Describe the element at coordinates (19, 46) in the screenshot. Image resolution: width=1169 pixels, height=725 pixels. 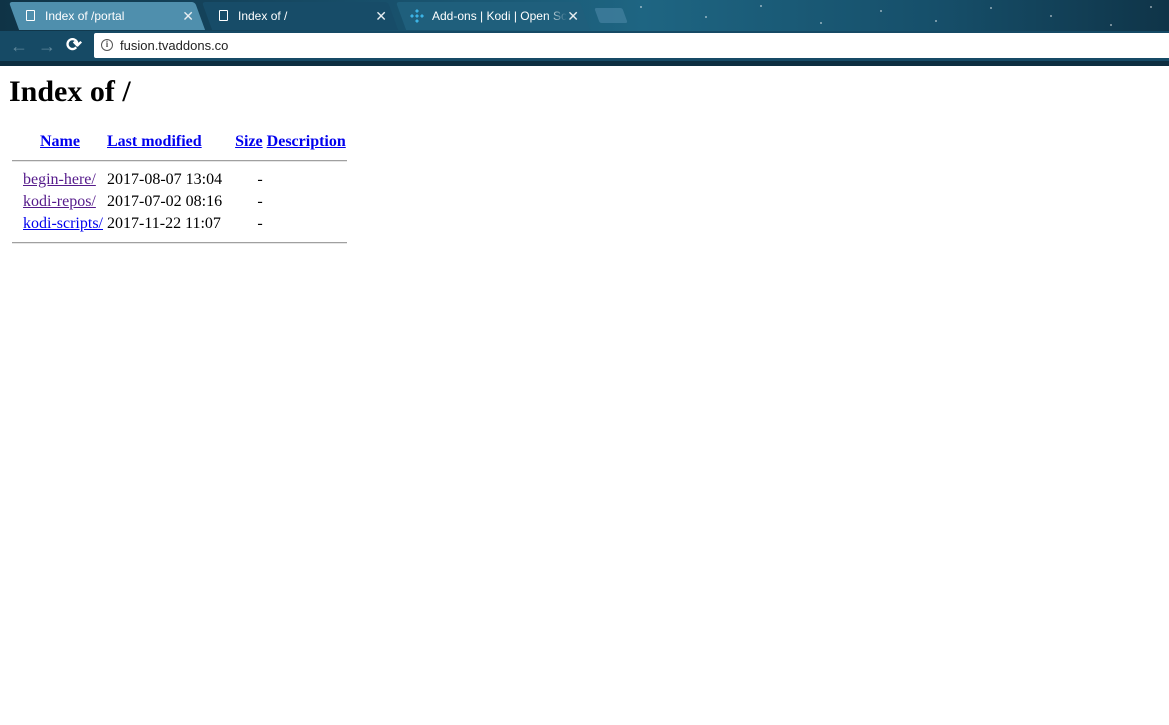
I see `back-arrow-icon: ←` at that location.